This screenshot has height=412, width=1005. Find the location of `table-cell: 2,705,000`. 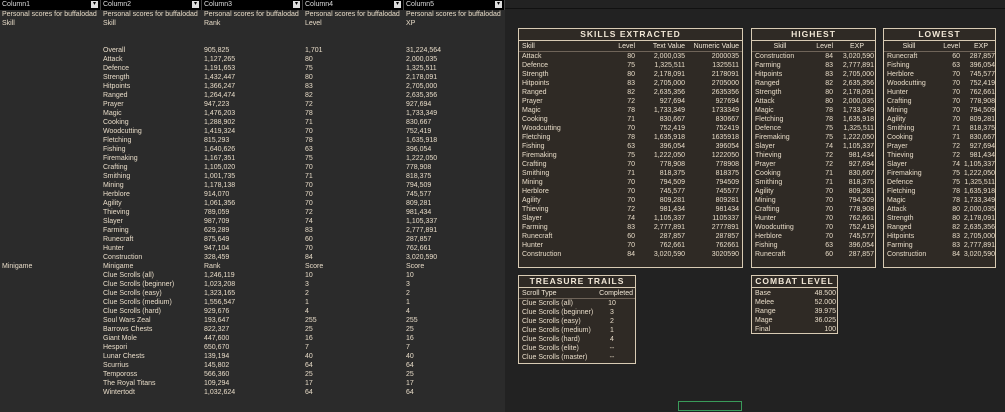

table-cell: 2,705,000 is located at coordinates (669, 83).